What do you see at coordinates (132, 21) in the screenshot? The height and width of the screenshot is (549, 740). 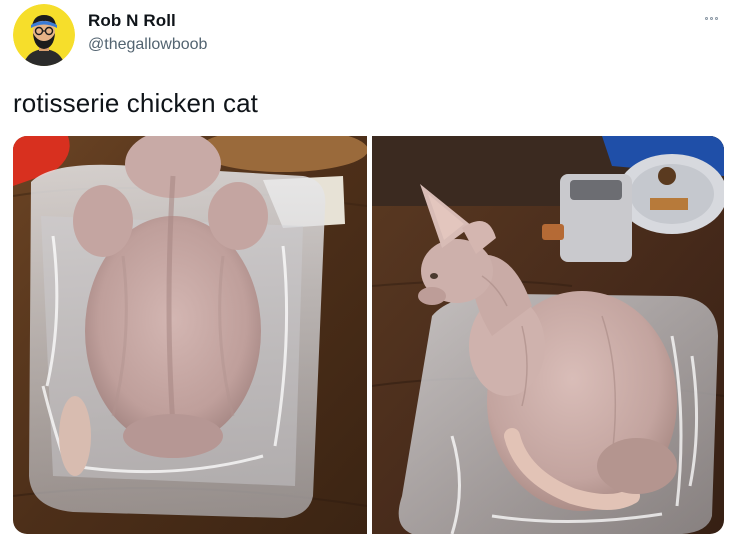 I see `author-display-name: Rob N Roll` at bounding box center [132, 21].